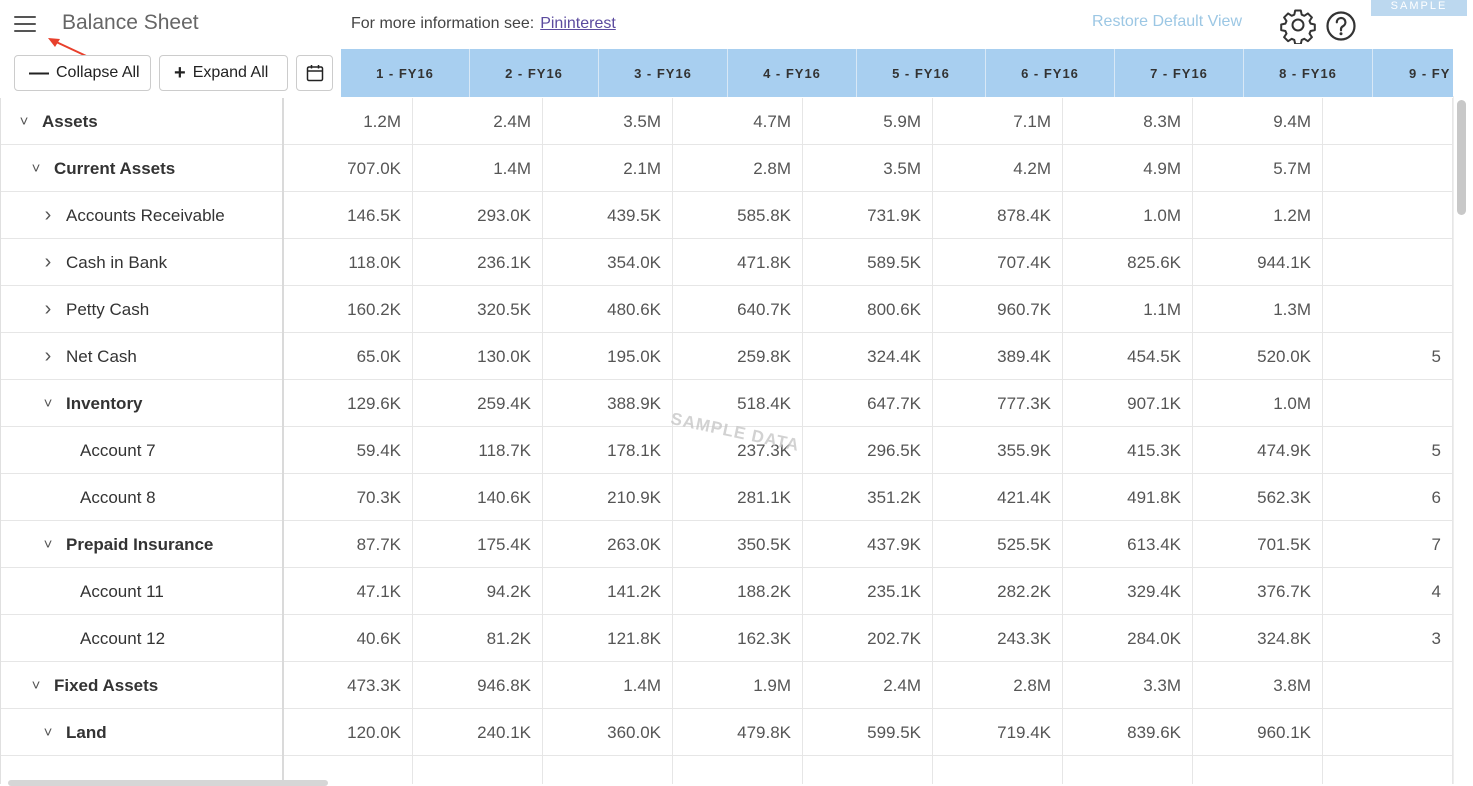  Describe the element at coordinates (478, 685) in the screenshot. I see `value-cell: 946.8K` at that location.